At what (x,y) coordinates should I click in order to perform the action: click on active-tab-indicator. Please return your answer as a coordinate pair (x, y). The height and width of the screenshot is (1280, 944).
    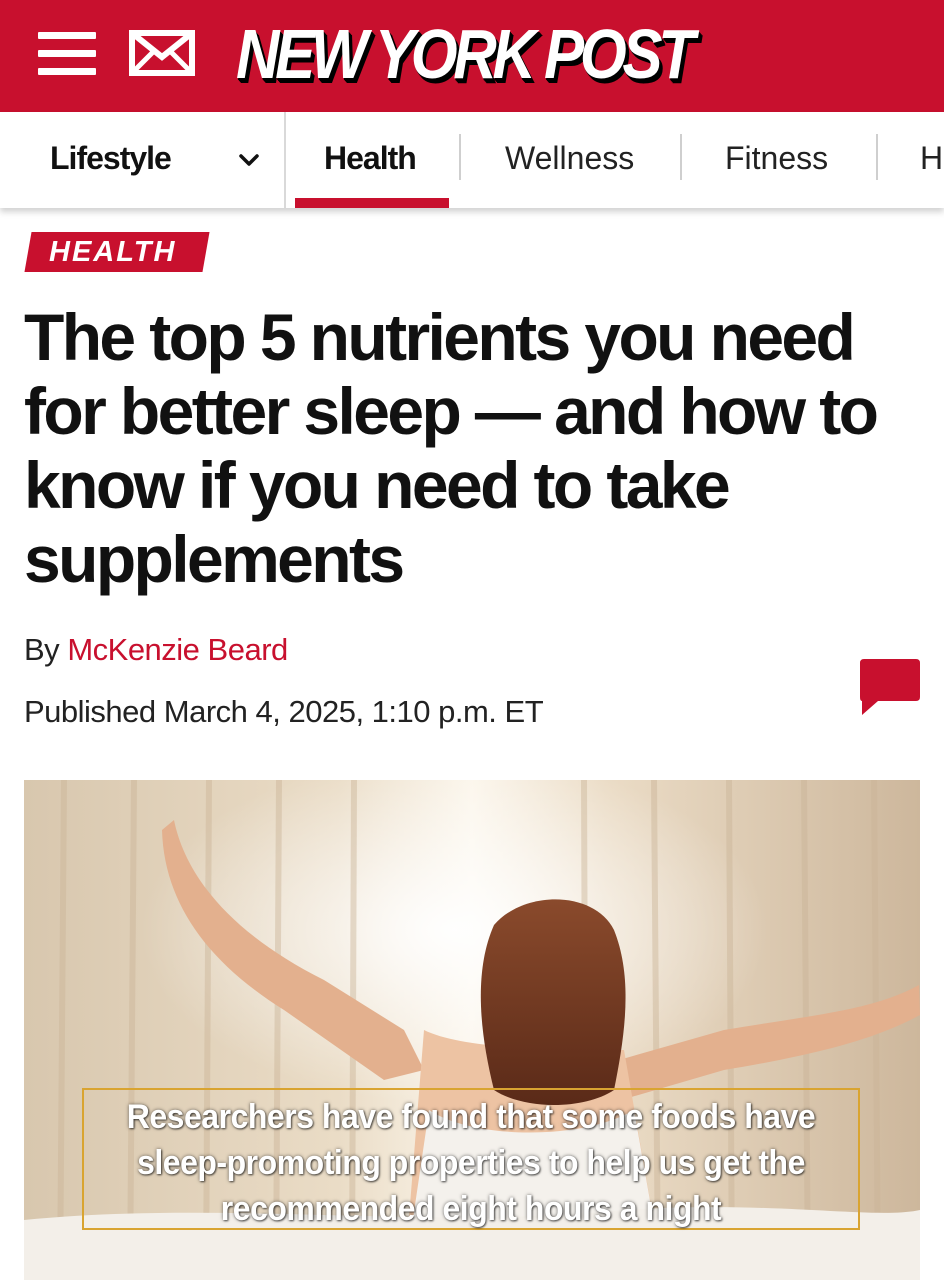
    Looking at the image, I should click on (372, 203).